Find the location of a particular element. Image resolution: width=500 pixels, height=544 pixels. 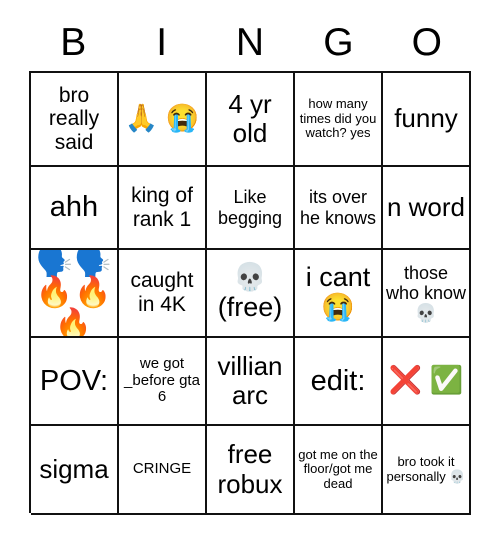

bingo-cell-label: edit: is located at coordinates (338, 380).